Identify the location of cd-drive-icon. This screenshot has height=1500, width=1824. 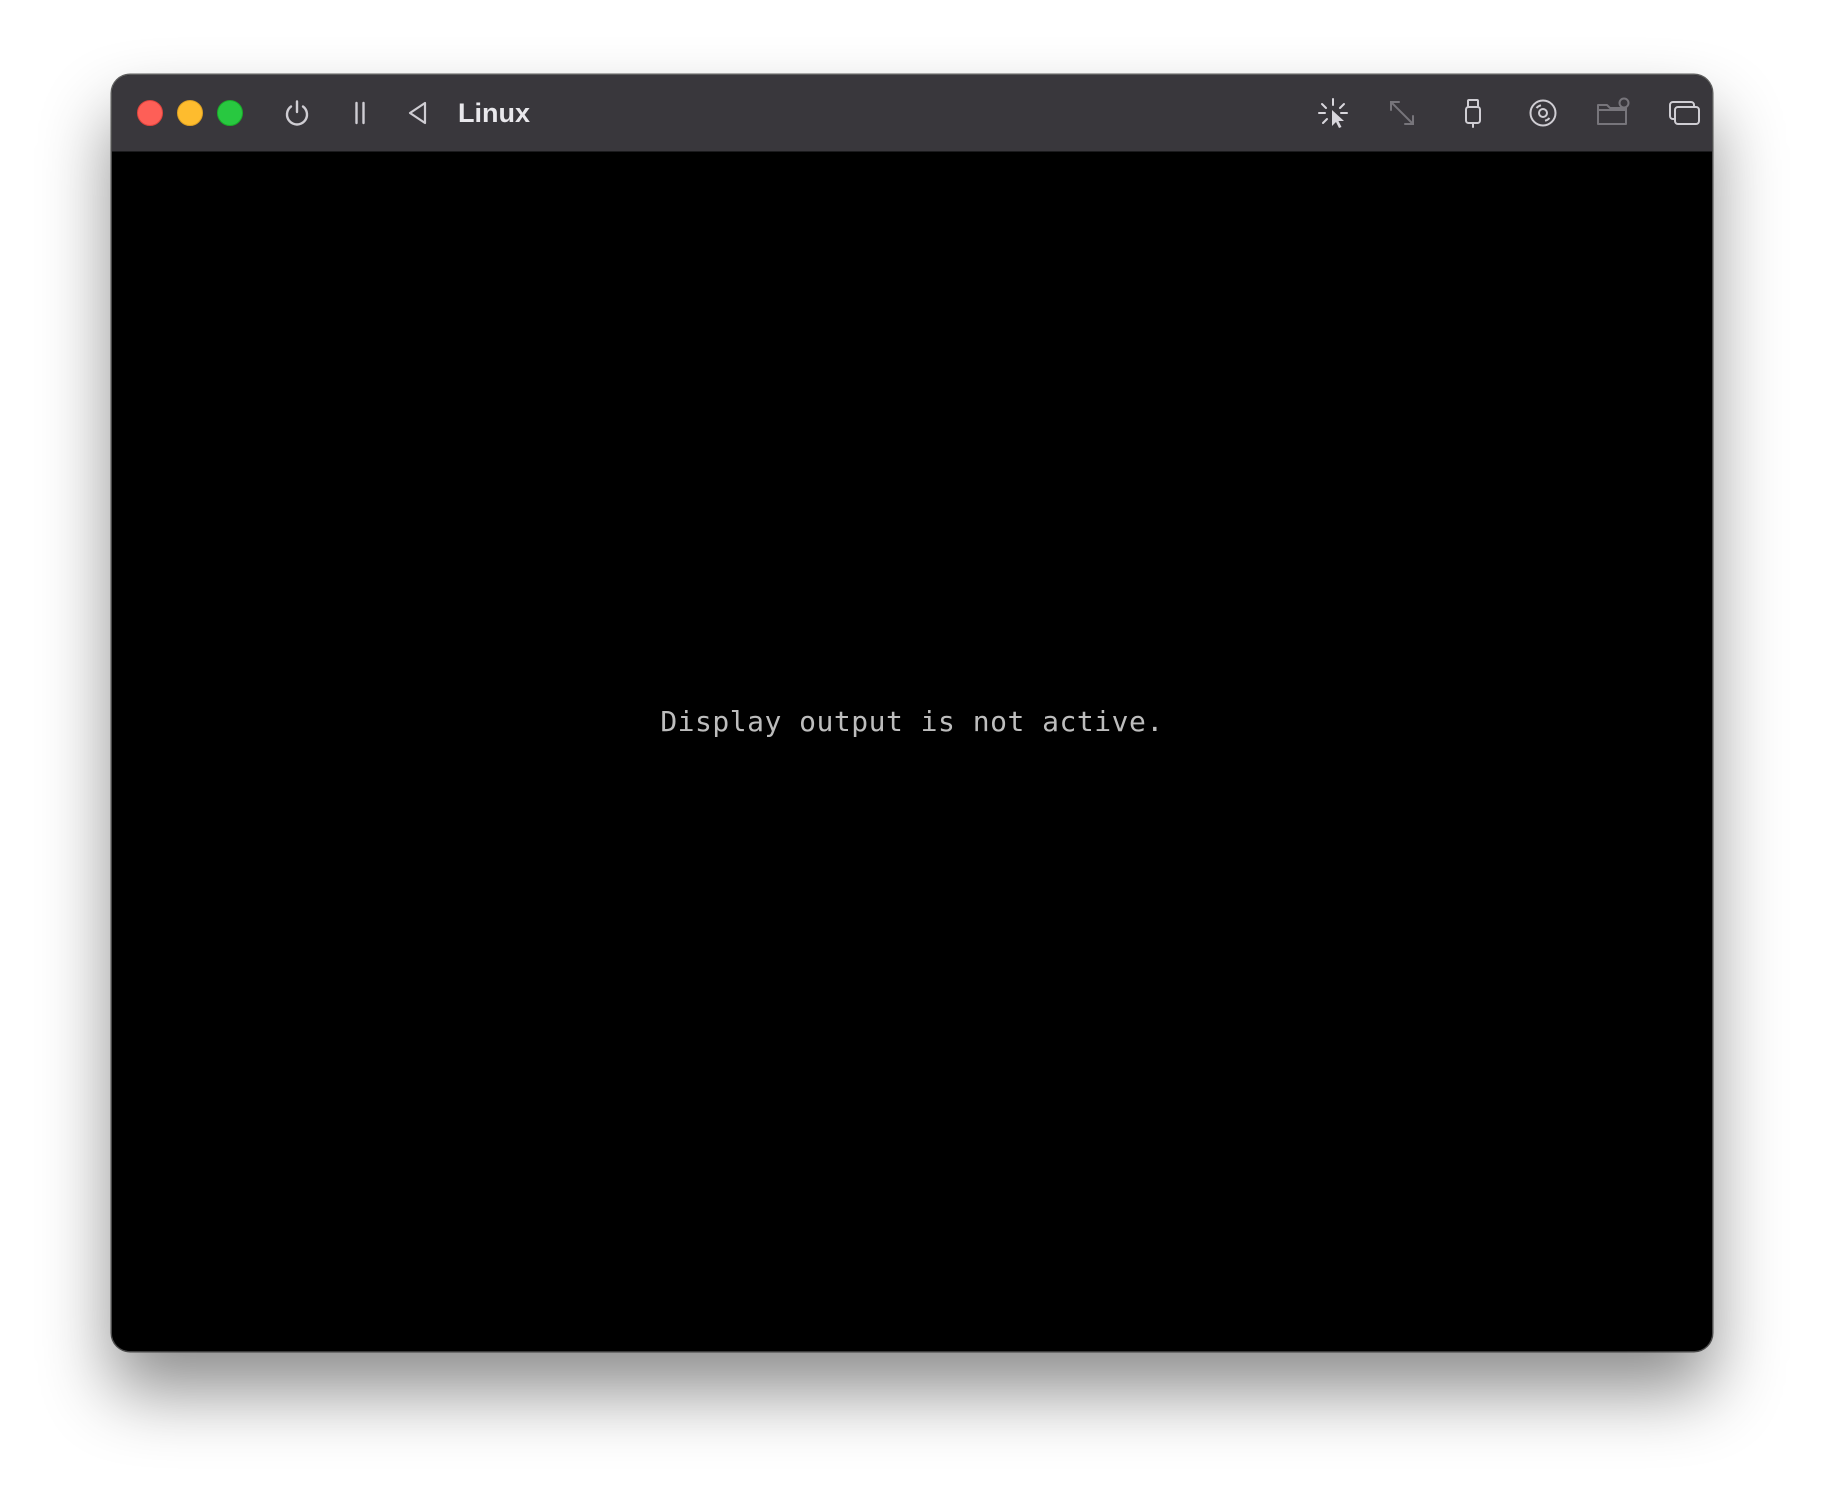
(1543, 113).